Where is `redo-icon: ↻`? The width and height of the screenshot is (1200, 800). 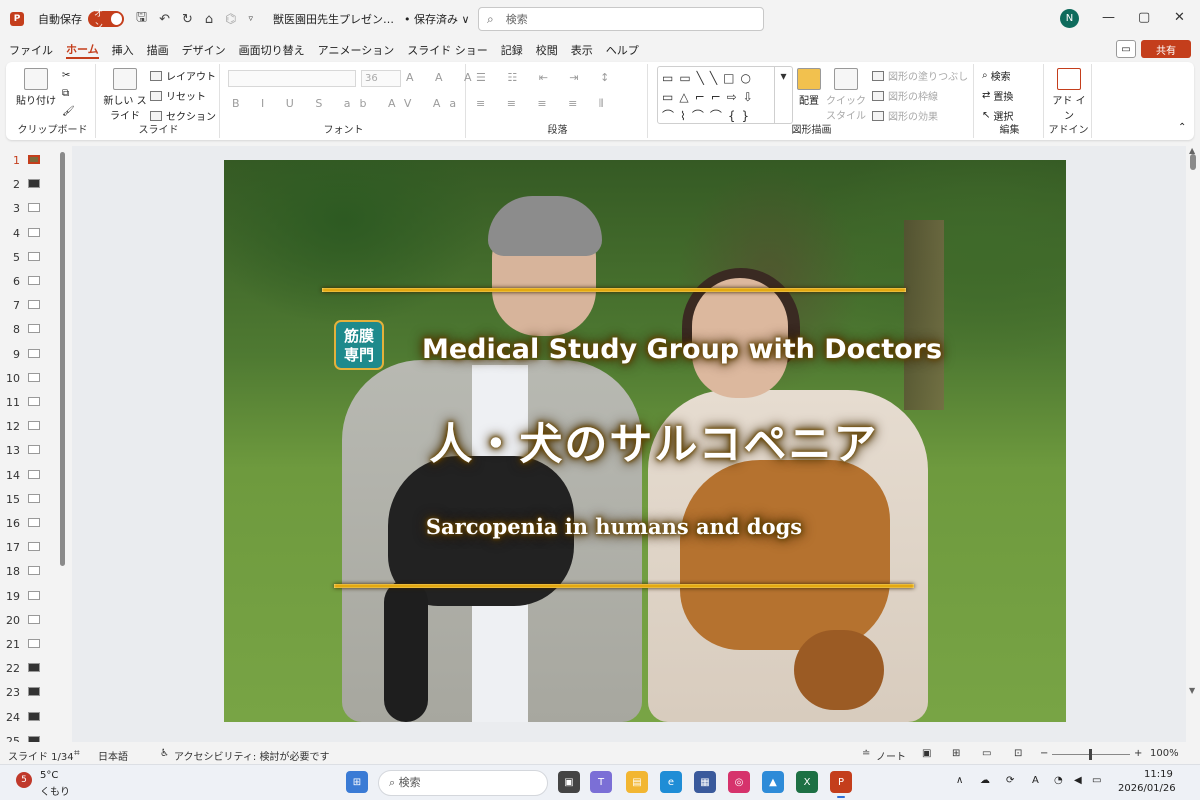 redo-icon: ↻ is located at coordinates (187, 19).